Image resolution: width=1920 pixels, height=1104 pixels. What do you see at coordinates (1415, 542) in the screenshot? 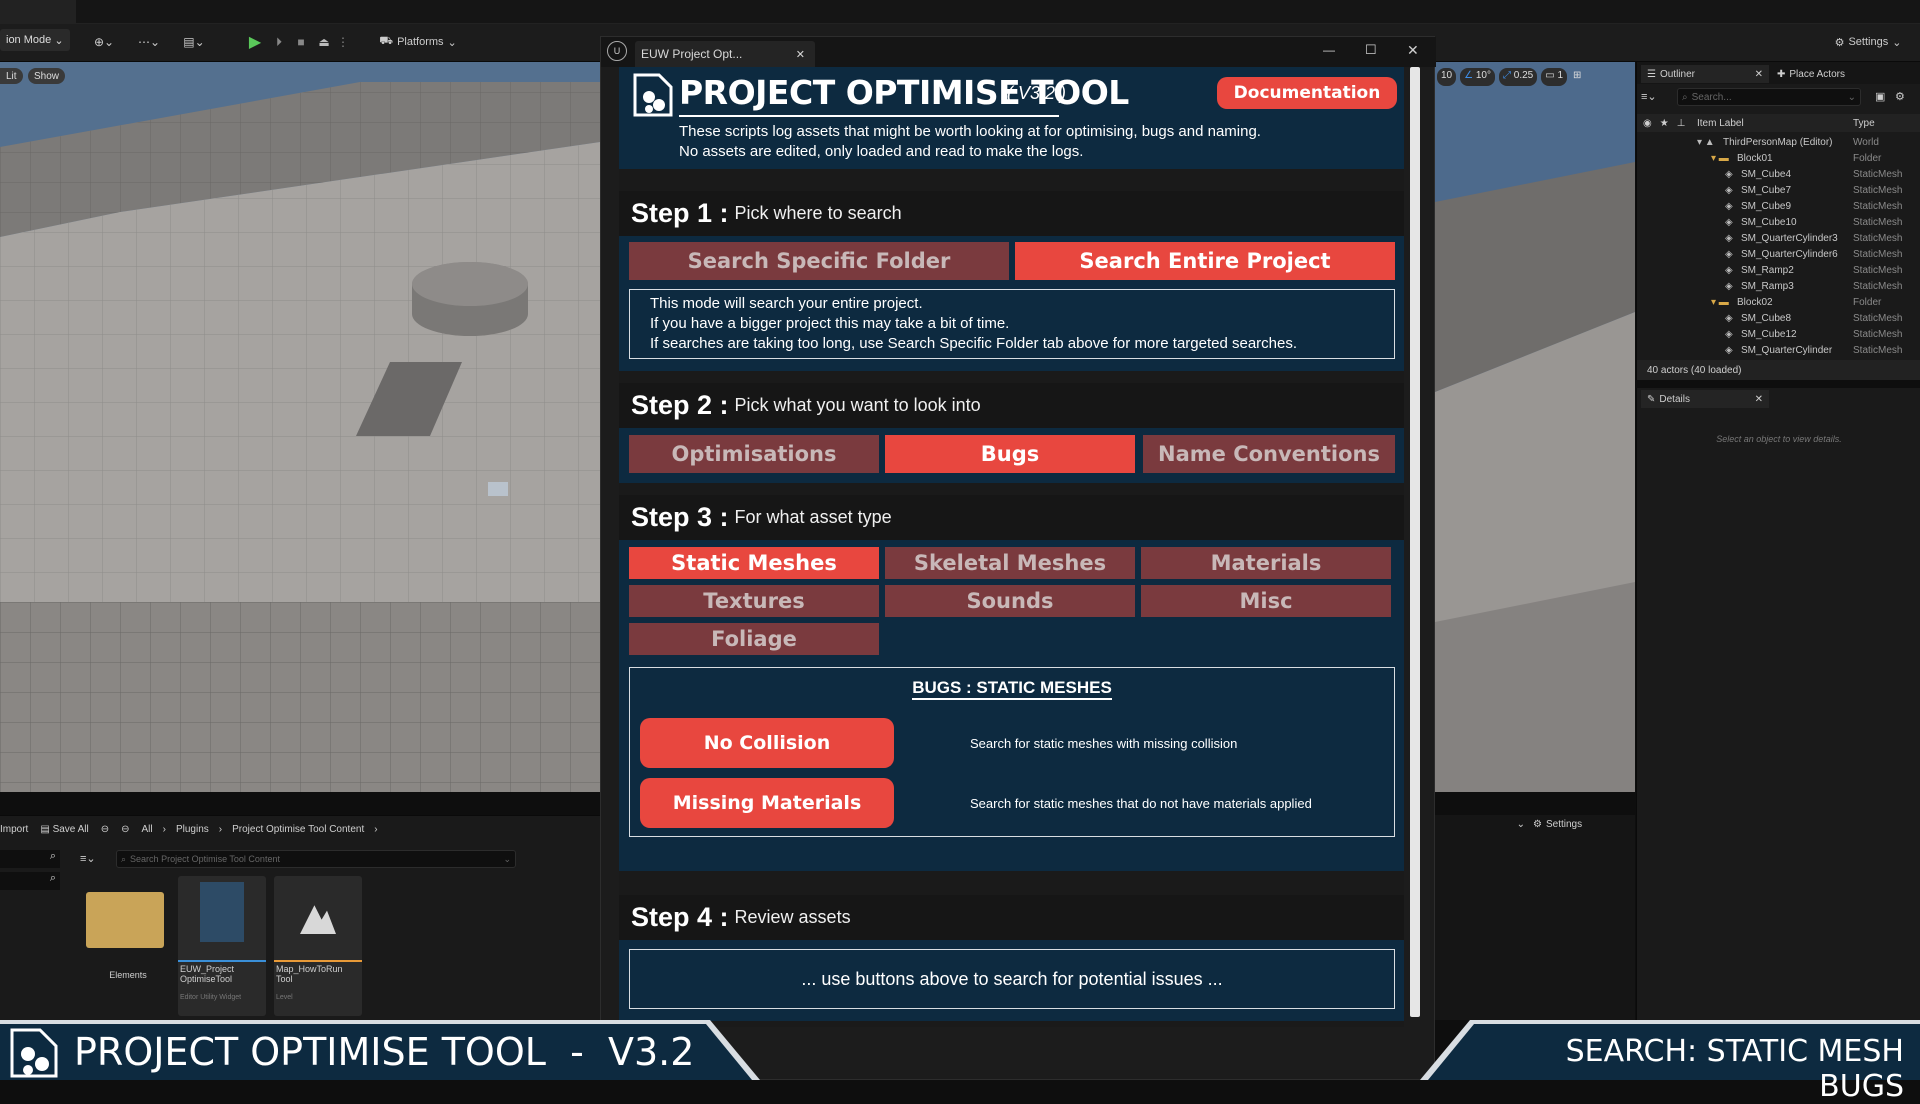
I see `scrollbar` at bounding box center [1415, 542].